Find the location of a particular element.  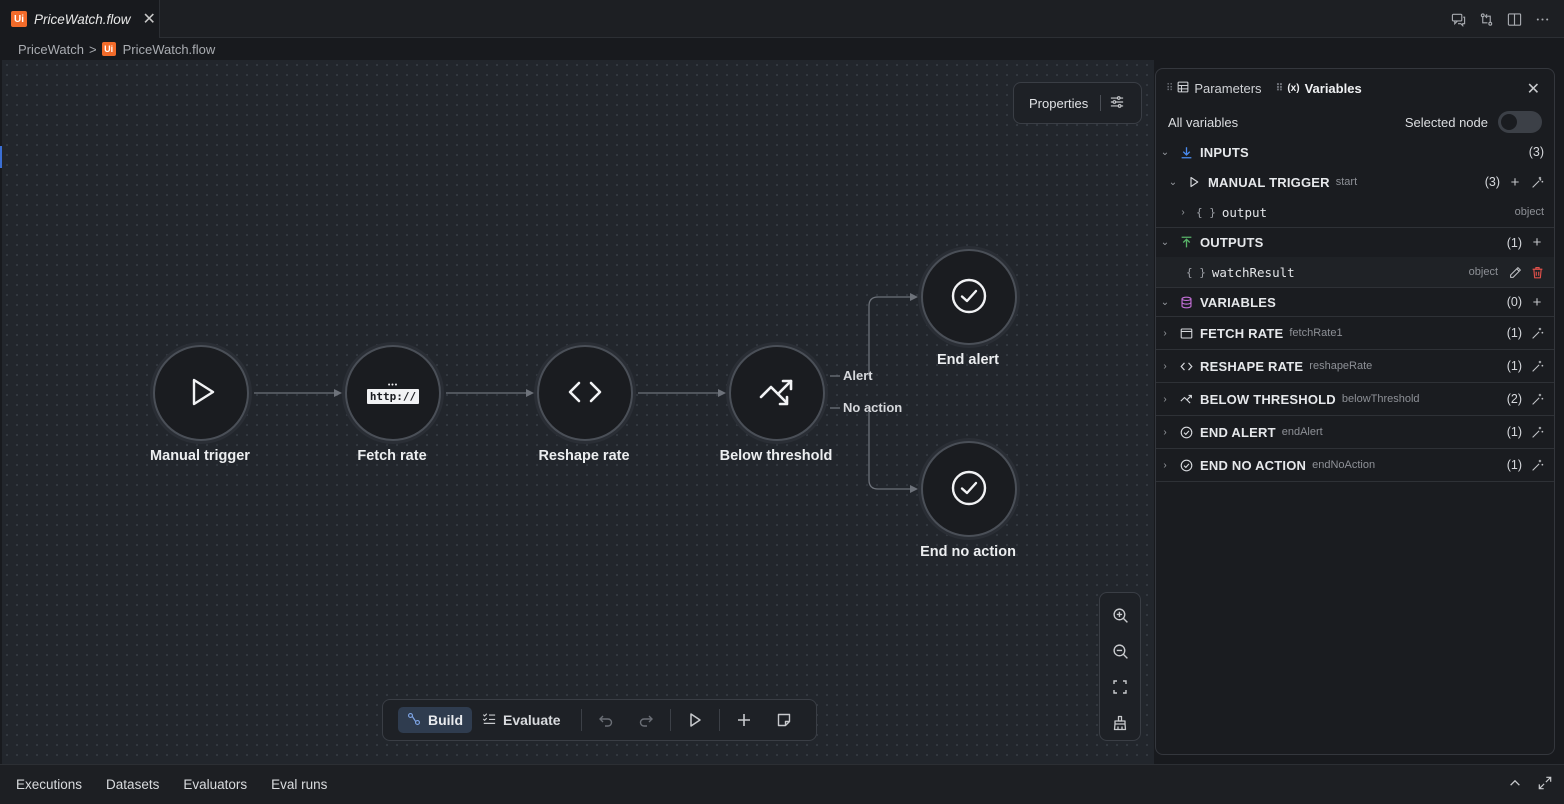

variable-watch-result: { } watchResult object is located at coordinates (1355, 272).